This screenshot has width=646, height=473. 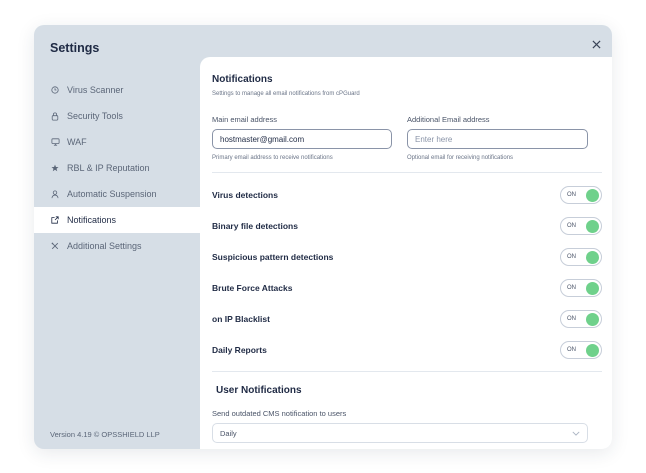 What do you see at coordinates (245, 195) in the screenshot?
I see `toggle-label: Virus detections` at bounding box center [245, 195].